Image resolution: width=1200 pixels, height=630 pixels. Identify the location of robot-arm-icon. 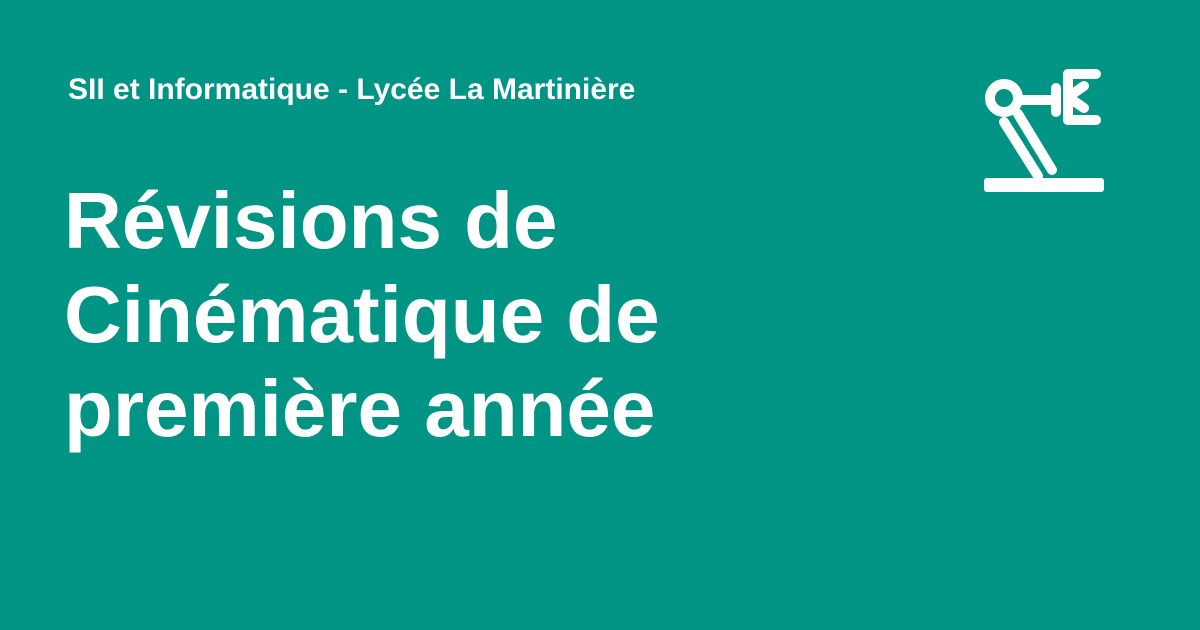
(1044, 130).